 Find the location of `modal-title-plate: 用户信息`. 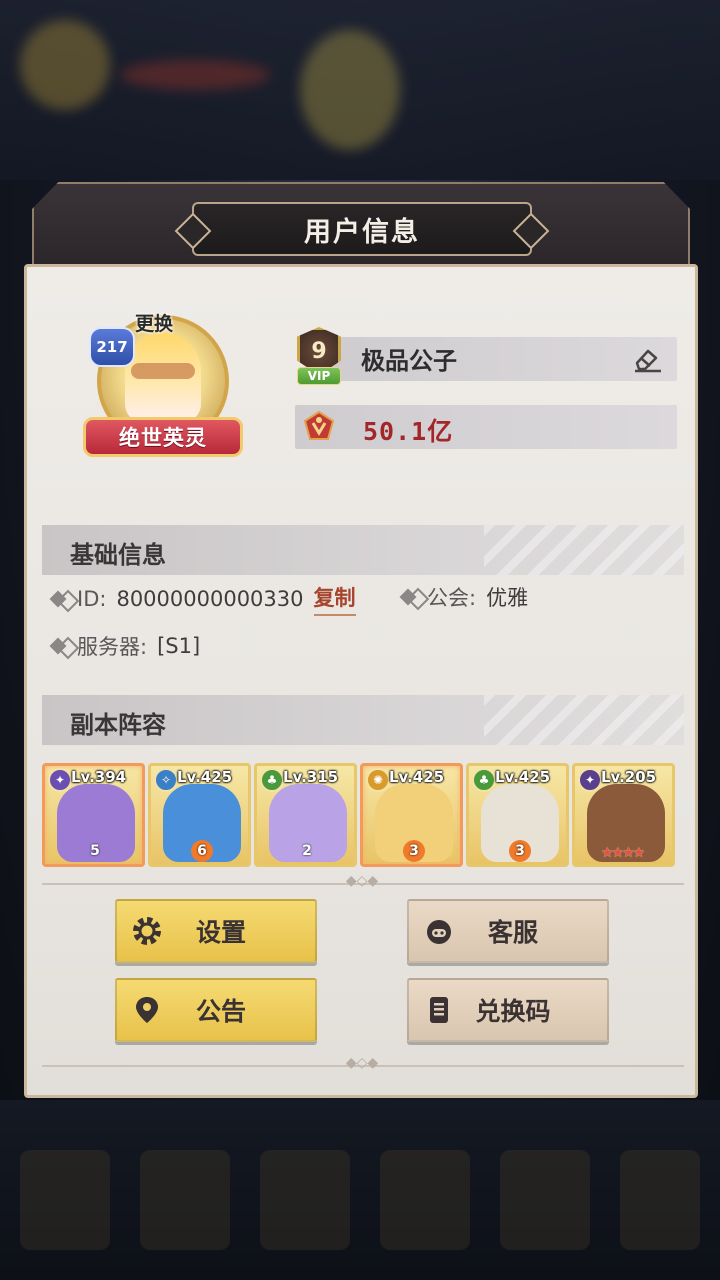

modal-title-plate: 用户信息 is located at coordinates (362, 229).